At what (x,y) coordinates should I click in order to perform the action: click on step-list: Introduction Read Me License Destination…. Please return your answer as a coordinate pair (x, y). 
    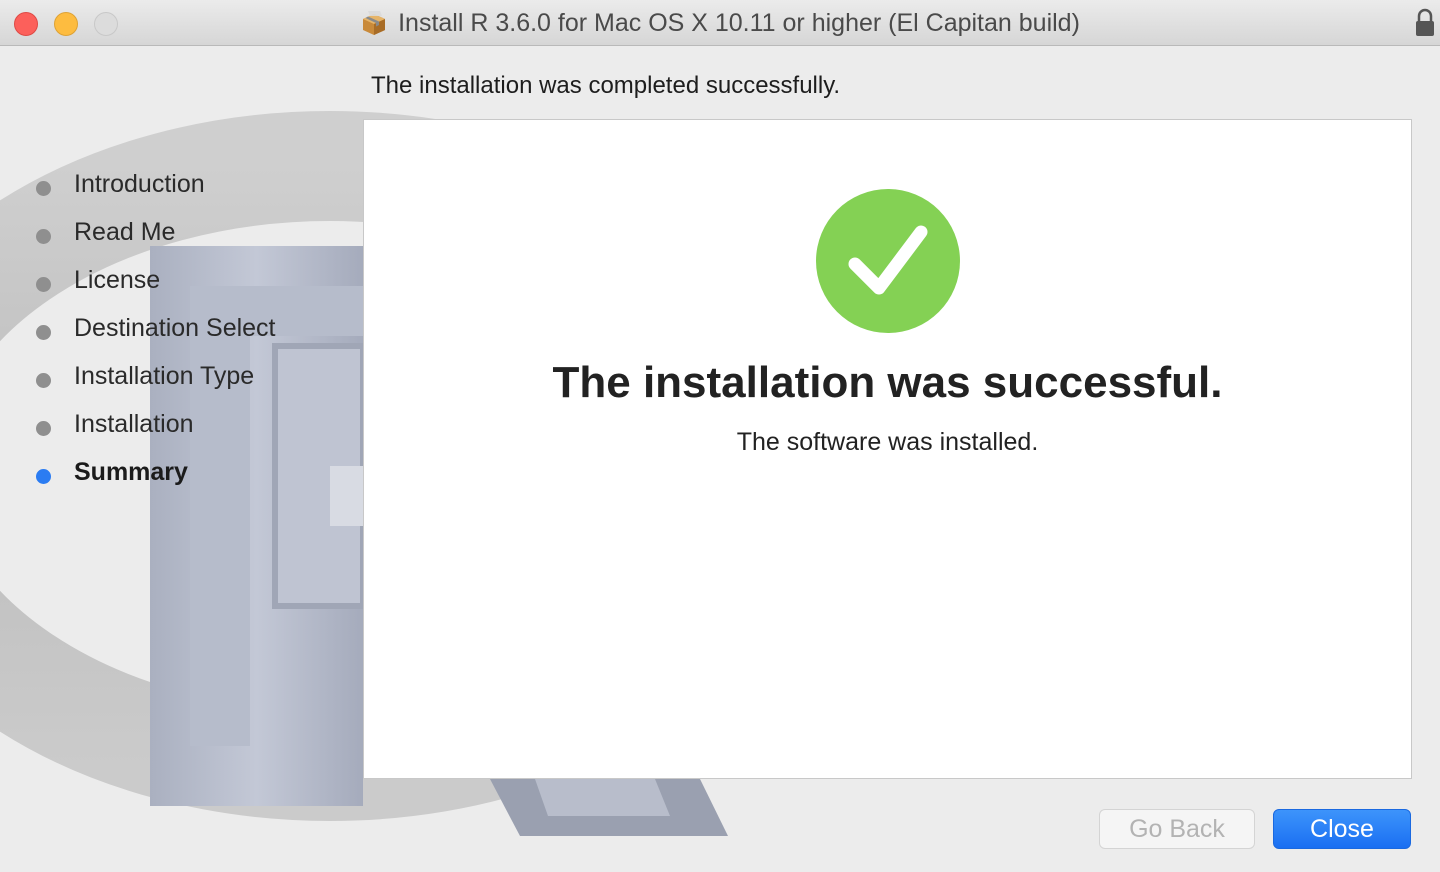
    Looking at the image, I should click on (156, 328).